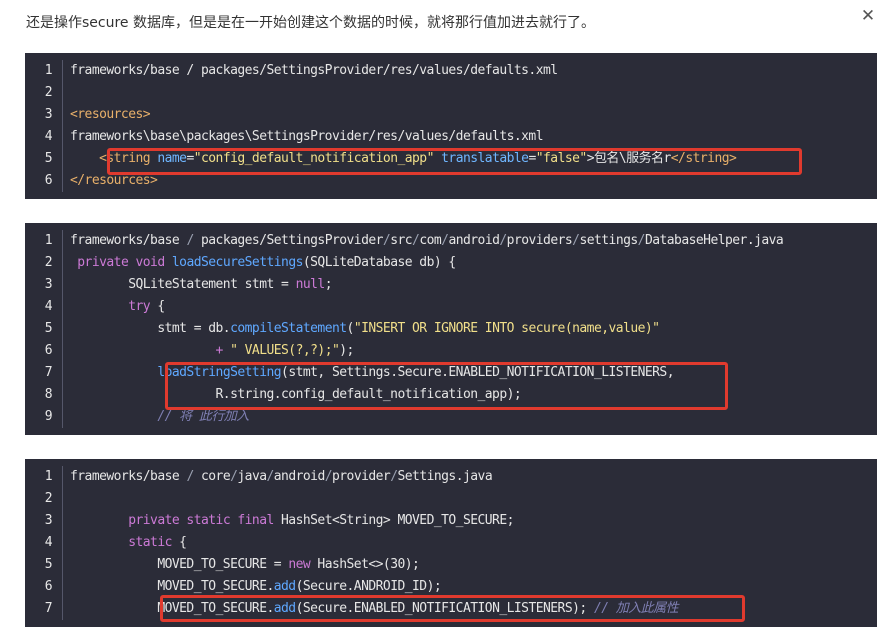 Image resolution: width=891 pixels, height=639 pixels. Describe the element at coordinates (205, 520) in the screenshot. I see `code-token: private static final` at that location.